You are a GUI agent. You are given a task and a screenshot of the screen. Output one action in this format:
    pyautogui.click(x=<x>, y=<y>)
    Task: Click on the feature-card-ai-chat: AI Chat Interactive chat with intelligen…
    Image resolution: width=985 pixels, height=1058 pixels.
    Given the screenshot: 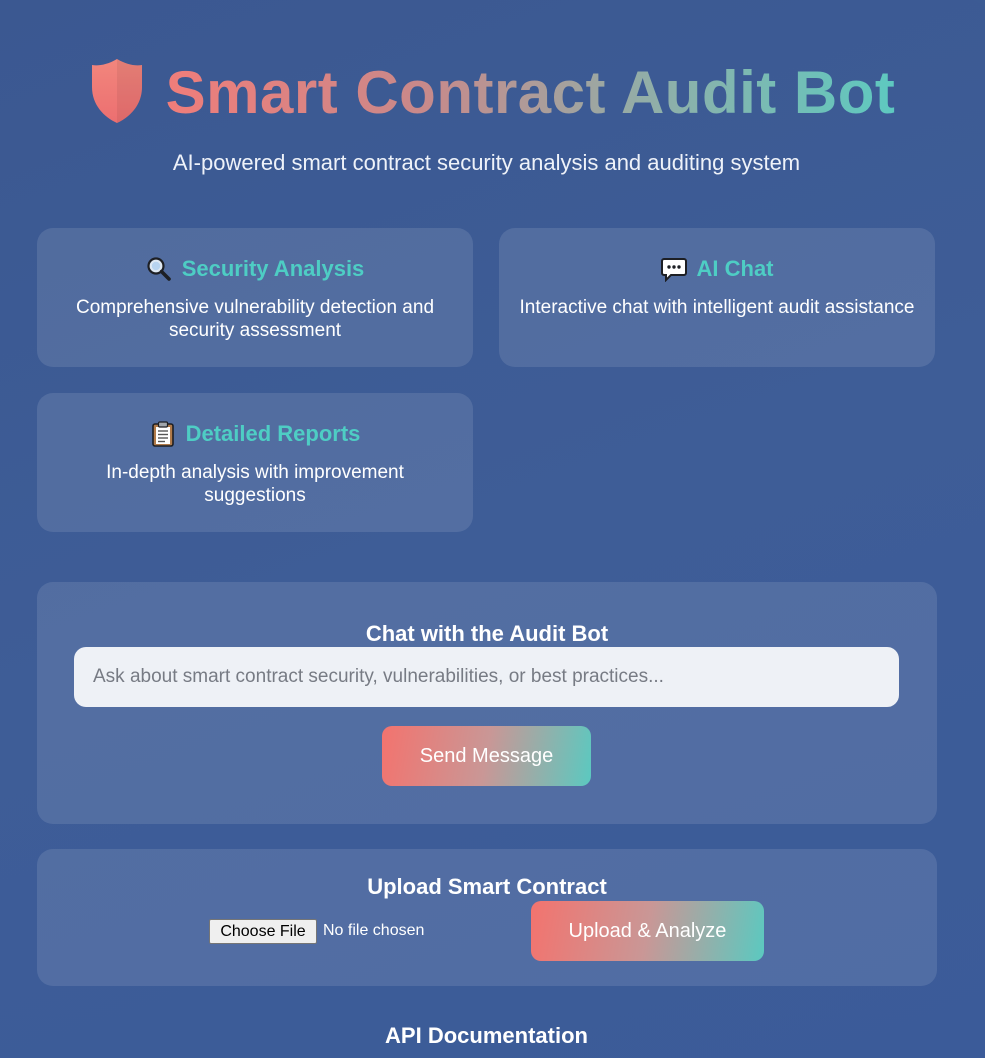 What is the action you would take?
    pyautogui.click(x=717, y=297)
    